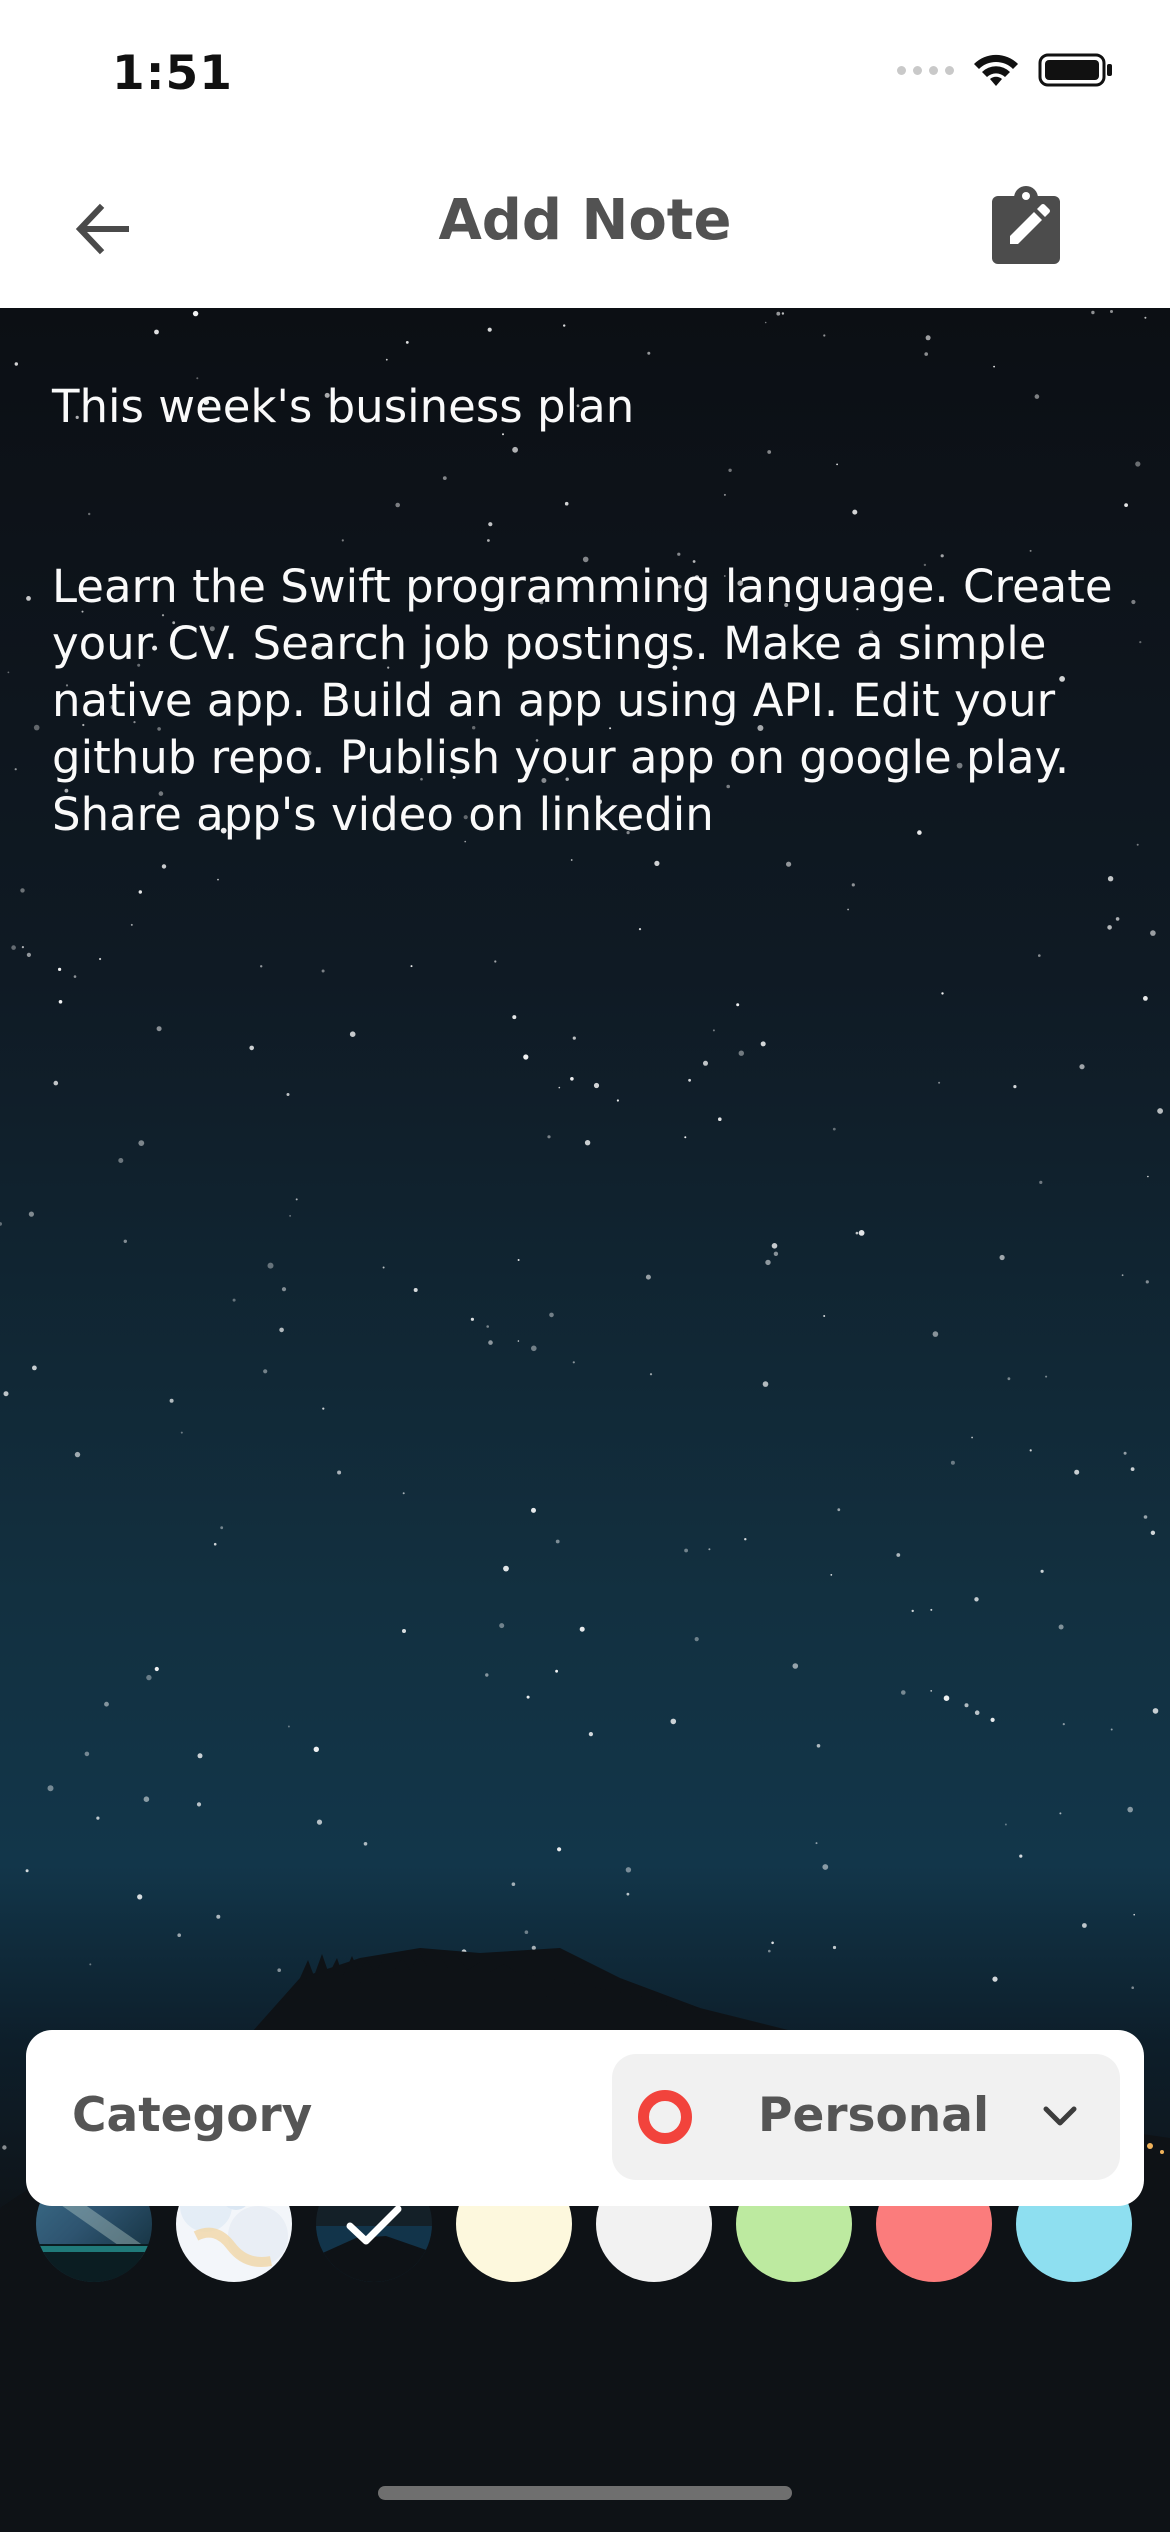 This screenshot has height=2532, width=1170. I want to click on wifi-icon, so click(996, 70).